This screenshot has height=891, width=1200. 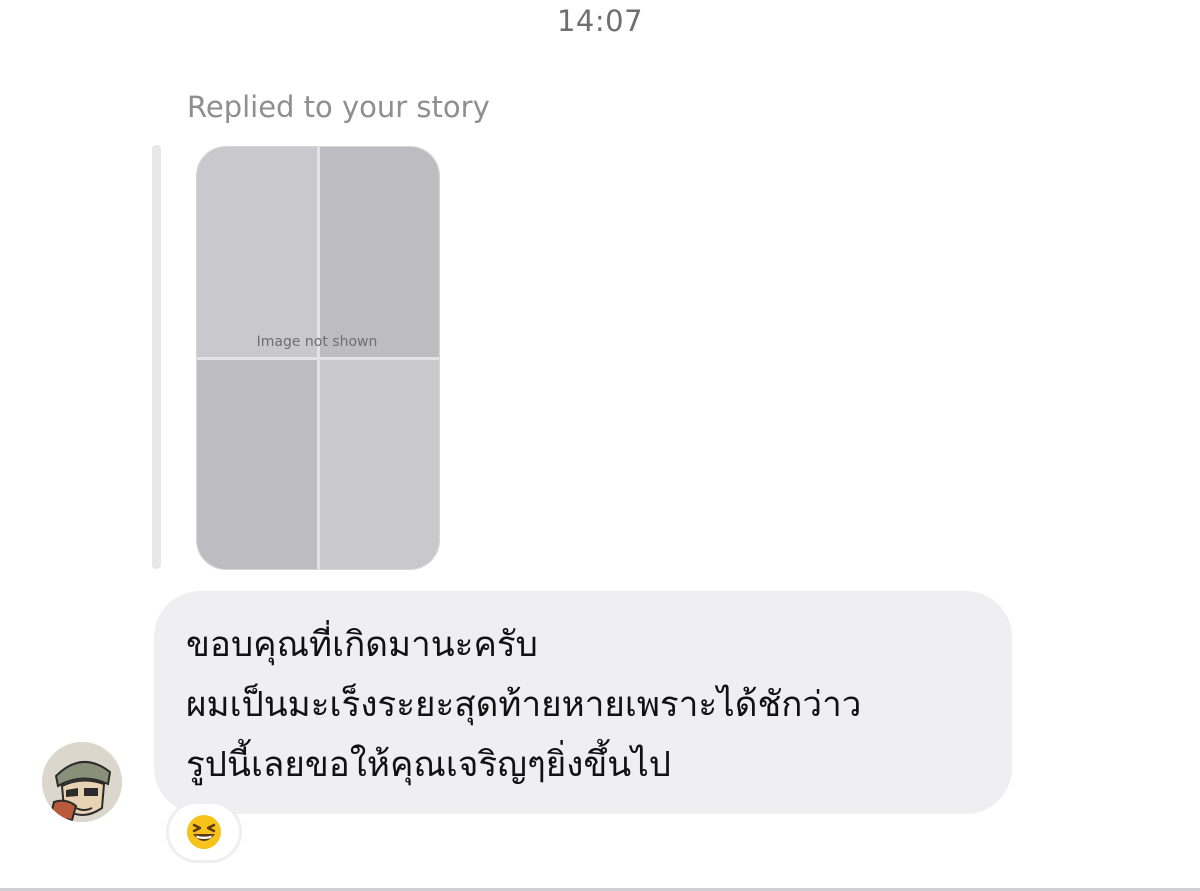 What do you see at coordinates (362, 645) in the screenshot?
I see `message-line: ขอบคุณที่เกิดมานะครับ` at bounding box center [362, 645].